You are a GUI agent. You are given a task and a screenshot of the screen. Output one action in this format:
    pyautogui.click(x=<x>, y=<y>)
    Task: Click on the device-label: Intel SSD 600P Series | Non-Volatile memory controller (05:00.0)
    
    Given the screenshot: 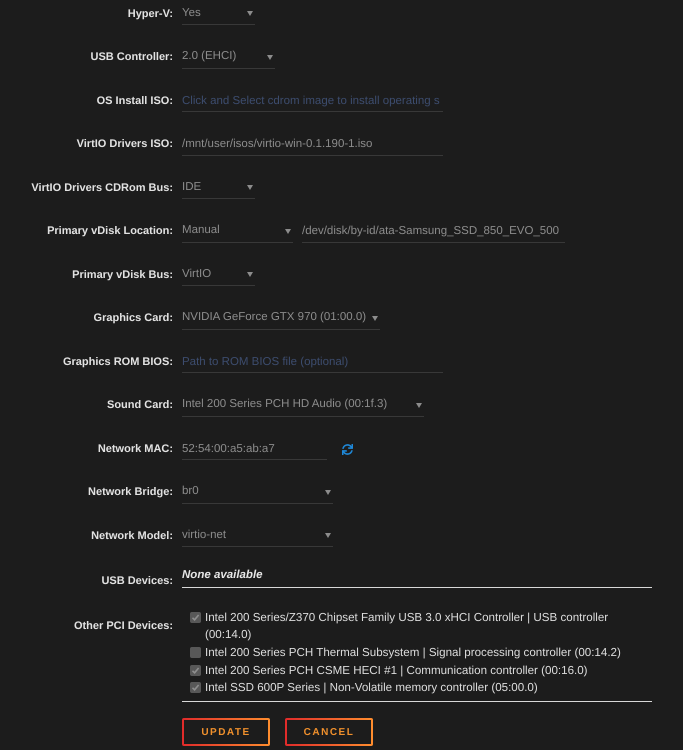 What is the action you would take?
    pyautogui.click(x=371, y=688)
    